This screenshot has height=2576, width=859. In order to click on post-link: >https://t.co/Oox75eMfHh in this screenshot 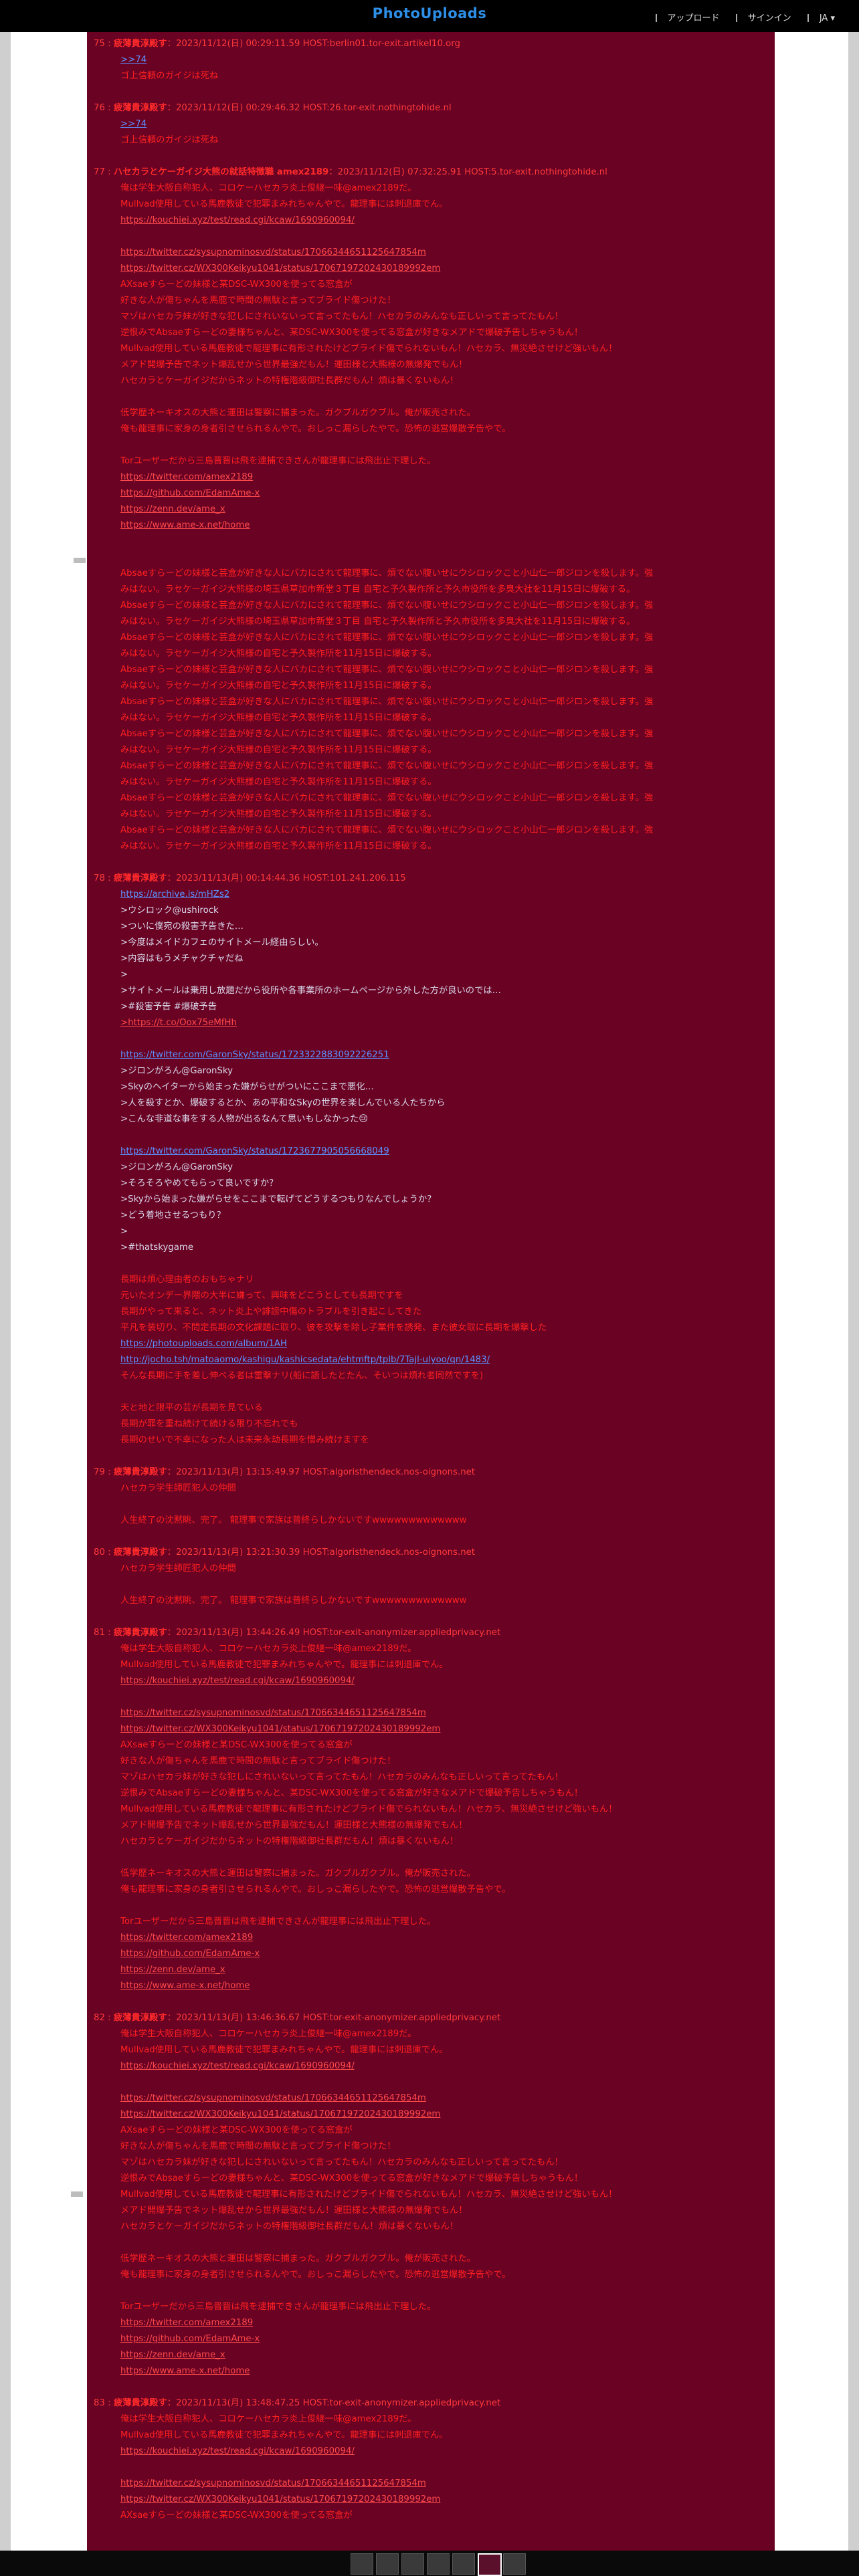, I will do `click(444, 1023)`.